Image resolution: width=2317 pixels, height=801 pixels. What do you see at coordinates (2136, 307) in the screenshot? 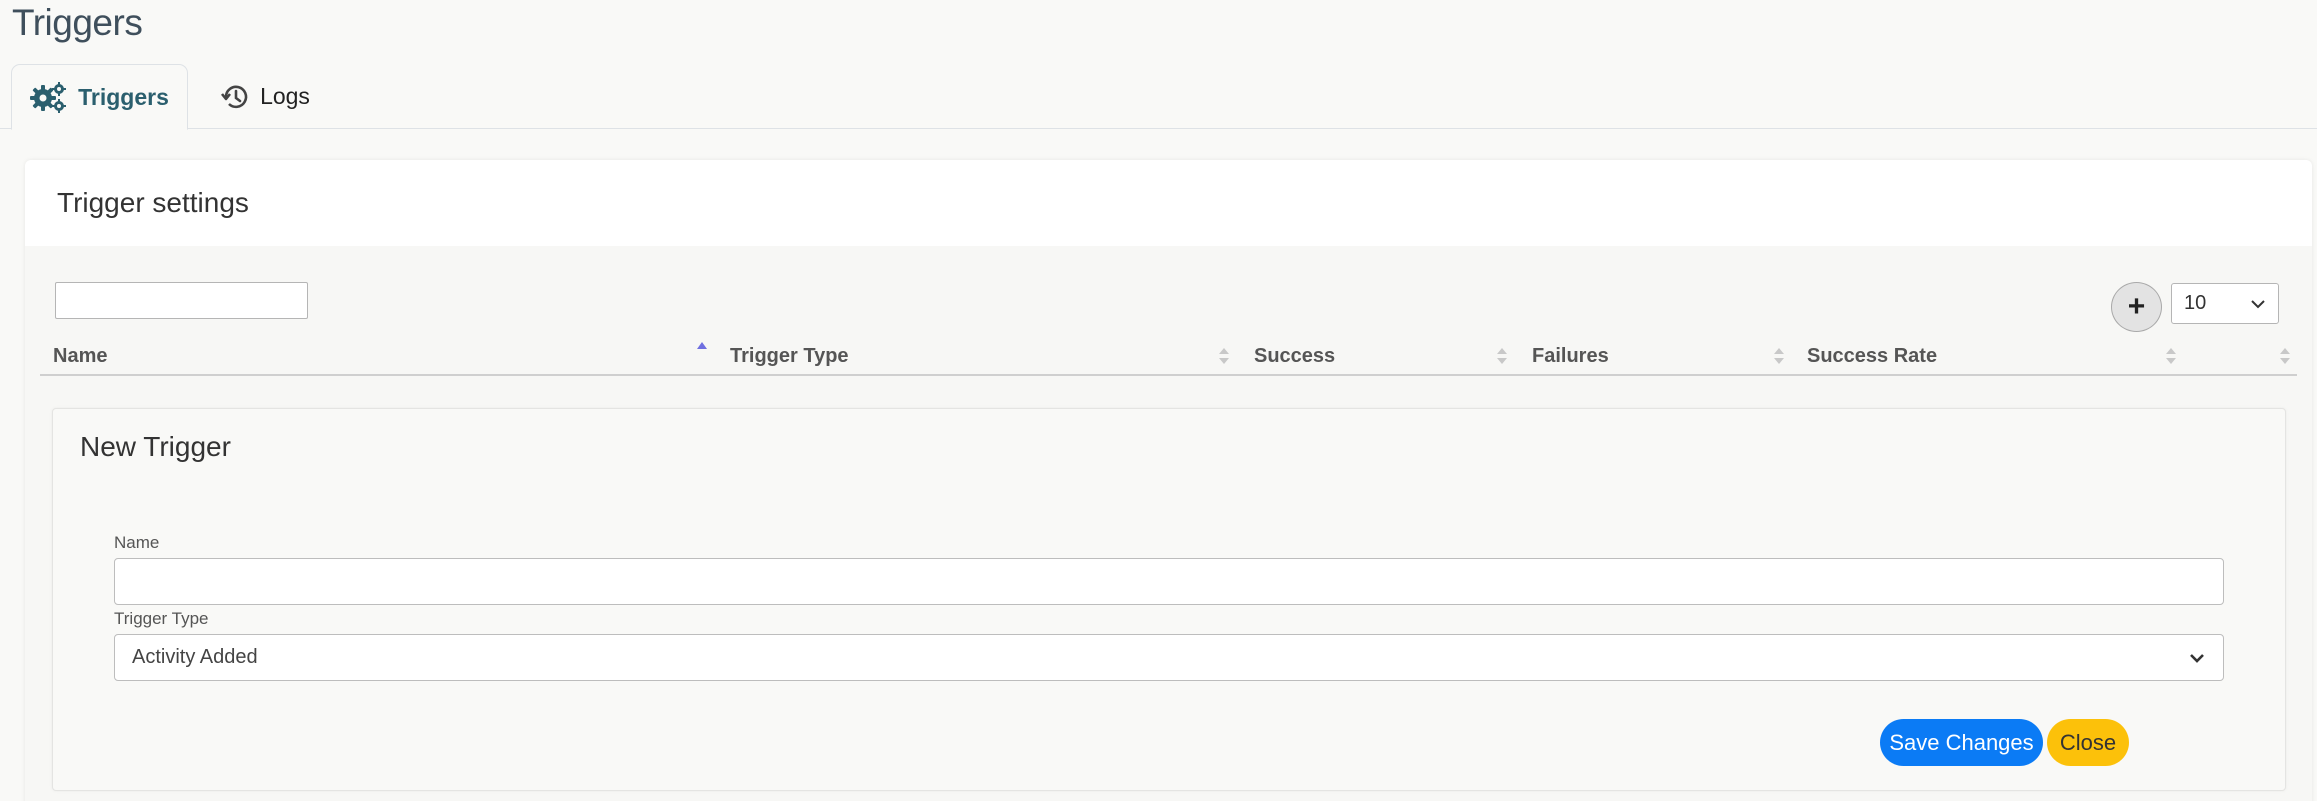
I see `add-trigger-button: +` at bounding box center [2136, 307].